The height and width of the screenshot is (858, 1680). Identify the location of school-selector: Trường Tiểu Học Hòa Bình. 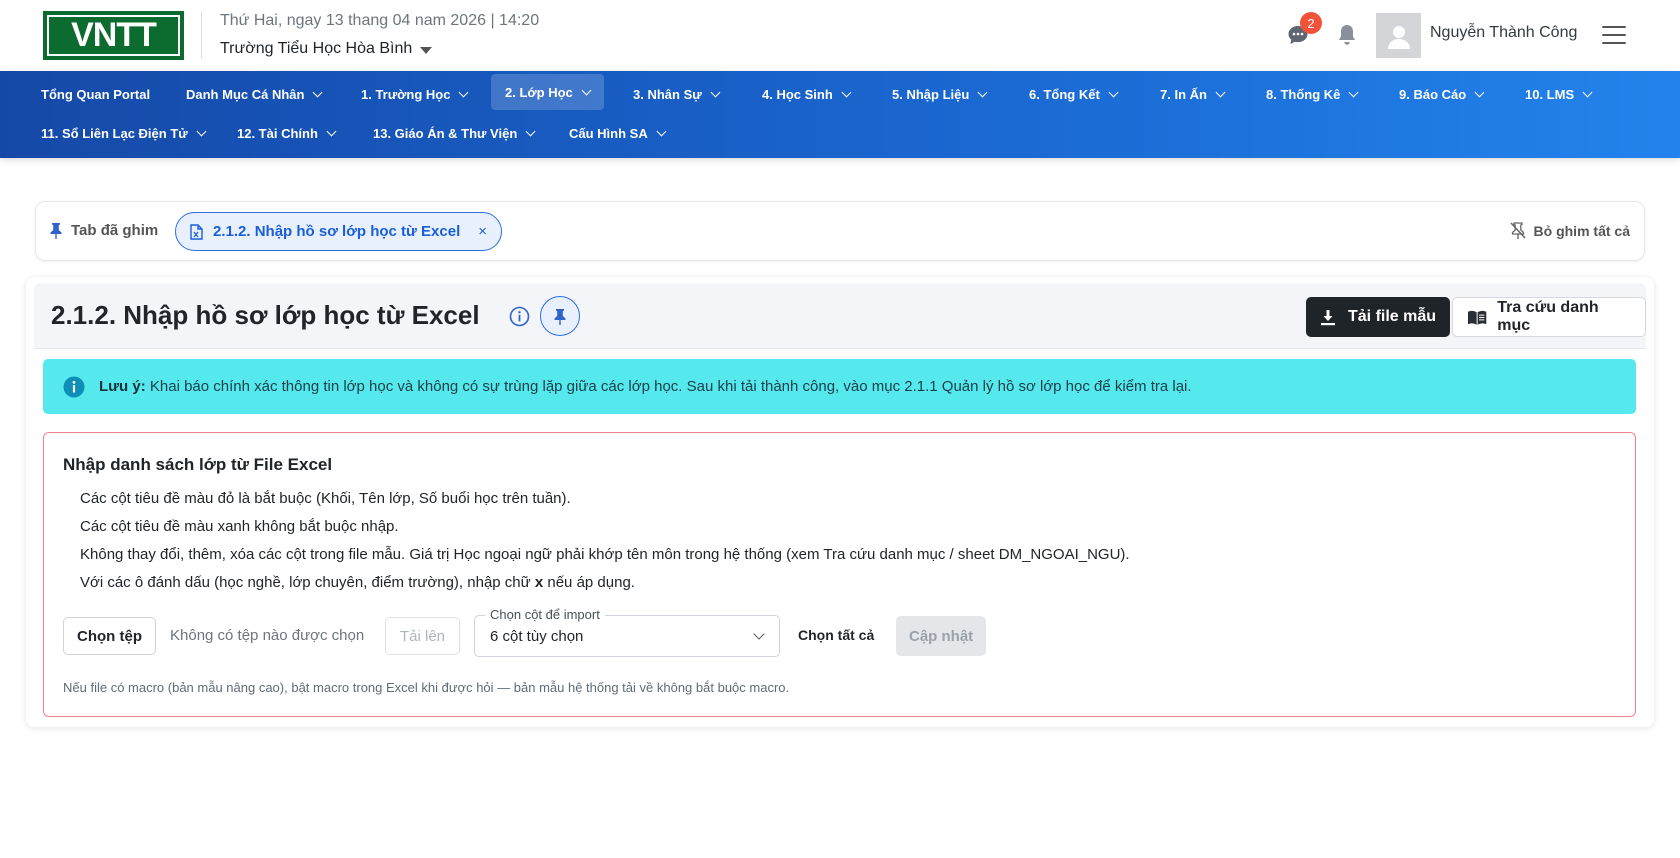
(326, 49).